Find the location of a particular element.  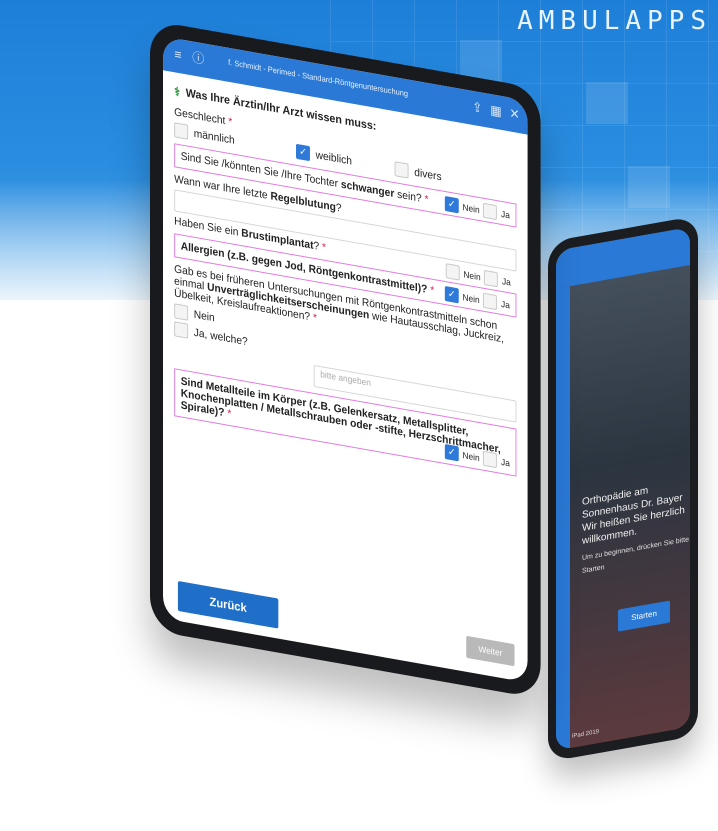

checkbox-allergies-no: ✓ is located at coordinates (451, 294).